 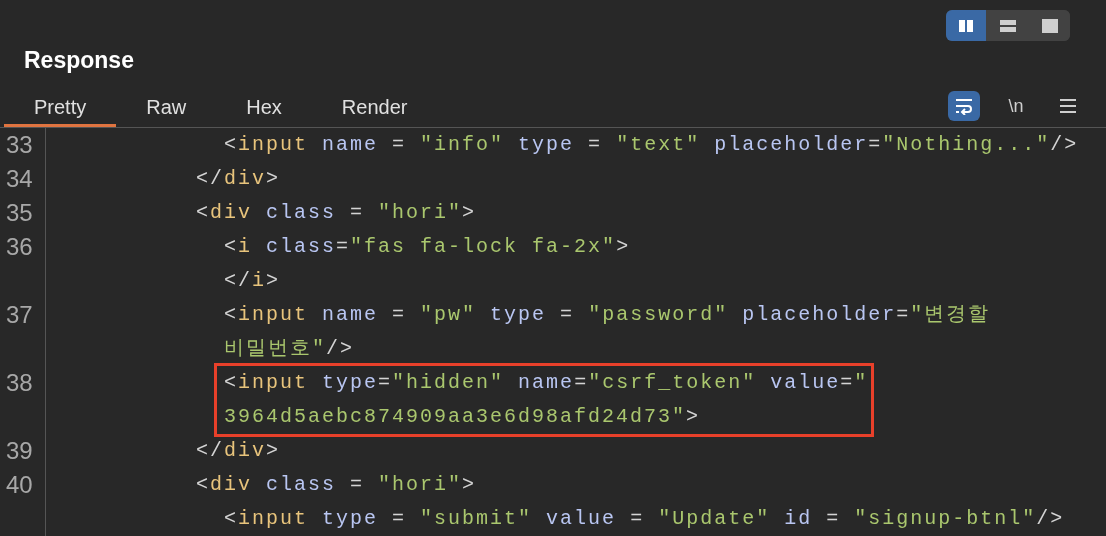 I want to click on split-view-icon, so click(x=966, y=25).